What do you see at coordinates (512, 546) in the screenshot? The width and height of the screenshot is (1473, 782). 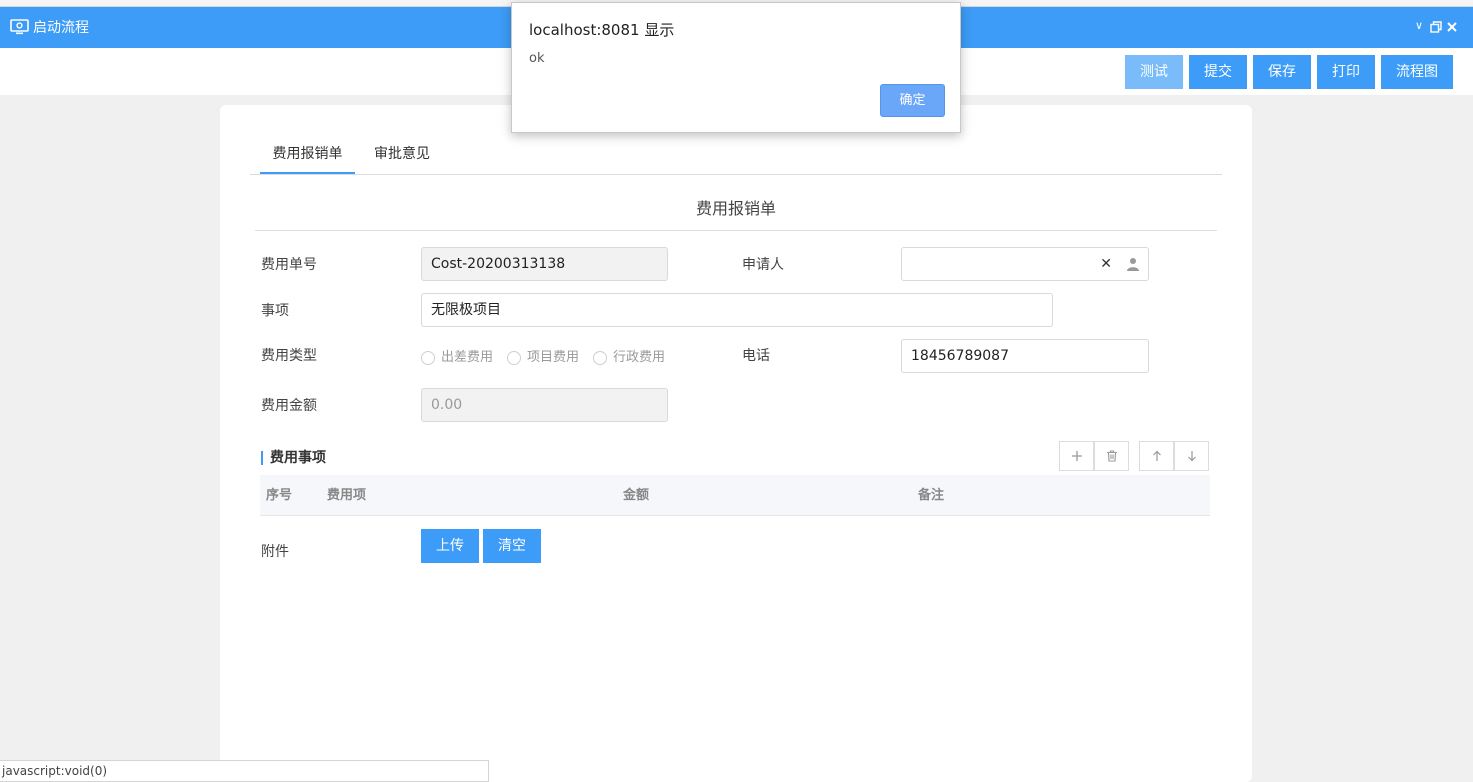 I see `clear-attachments-button: 清空` at bounding box center [512, 546].